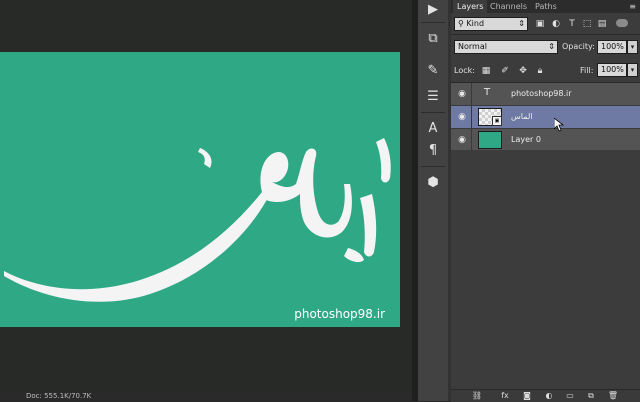 The width and height of the screenshot is (640, 402). What do you see at coordinates (526, 140) in the screenshot?
I see `layer-name: Layer 0` at bounding box center [526, 140].